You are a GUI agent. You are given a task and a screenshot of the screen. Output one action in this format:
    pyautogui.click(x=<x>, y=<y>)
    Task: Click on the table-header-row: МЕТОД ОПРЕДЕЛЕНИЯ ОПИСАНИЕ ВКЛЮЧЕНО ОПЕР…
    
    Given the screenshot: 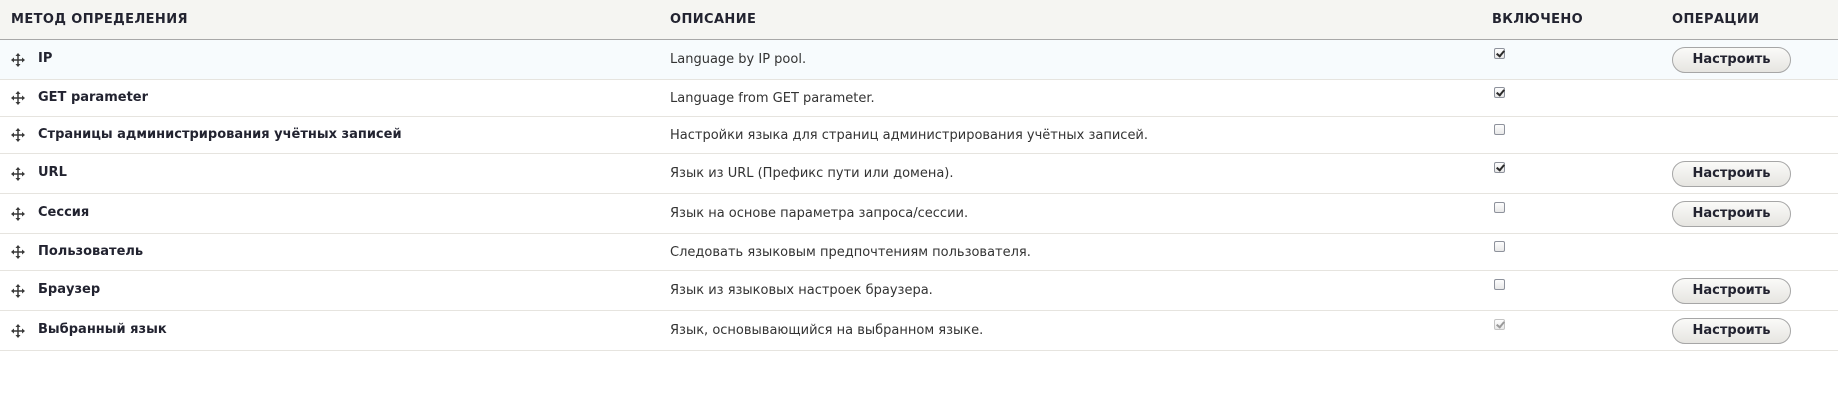 What is the action you would take?
    pyautogui.click(x=919, y=20)
    